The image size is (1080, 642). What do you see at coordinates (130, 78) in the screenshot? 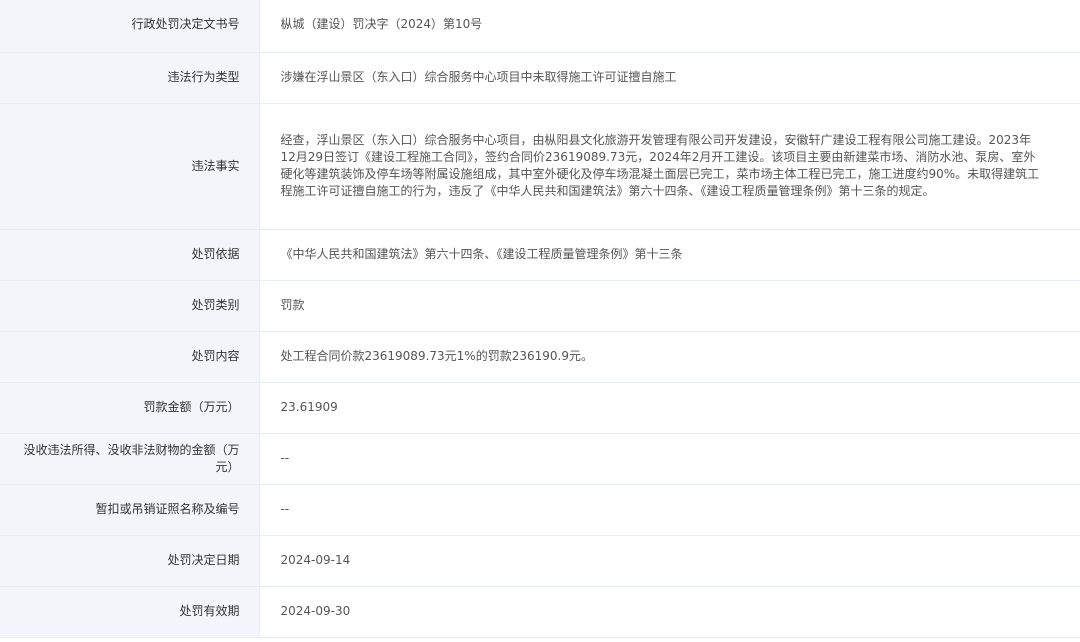
I see `row-label: 违法行为类型` at bounding box center [130, 78].